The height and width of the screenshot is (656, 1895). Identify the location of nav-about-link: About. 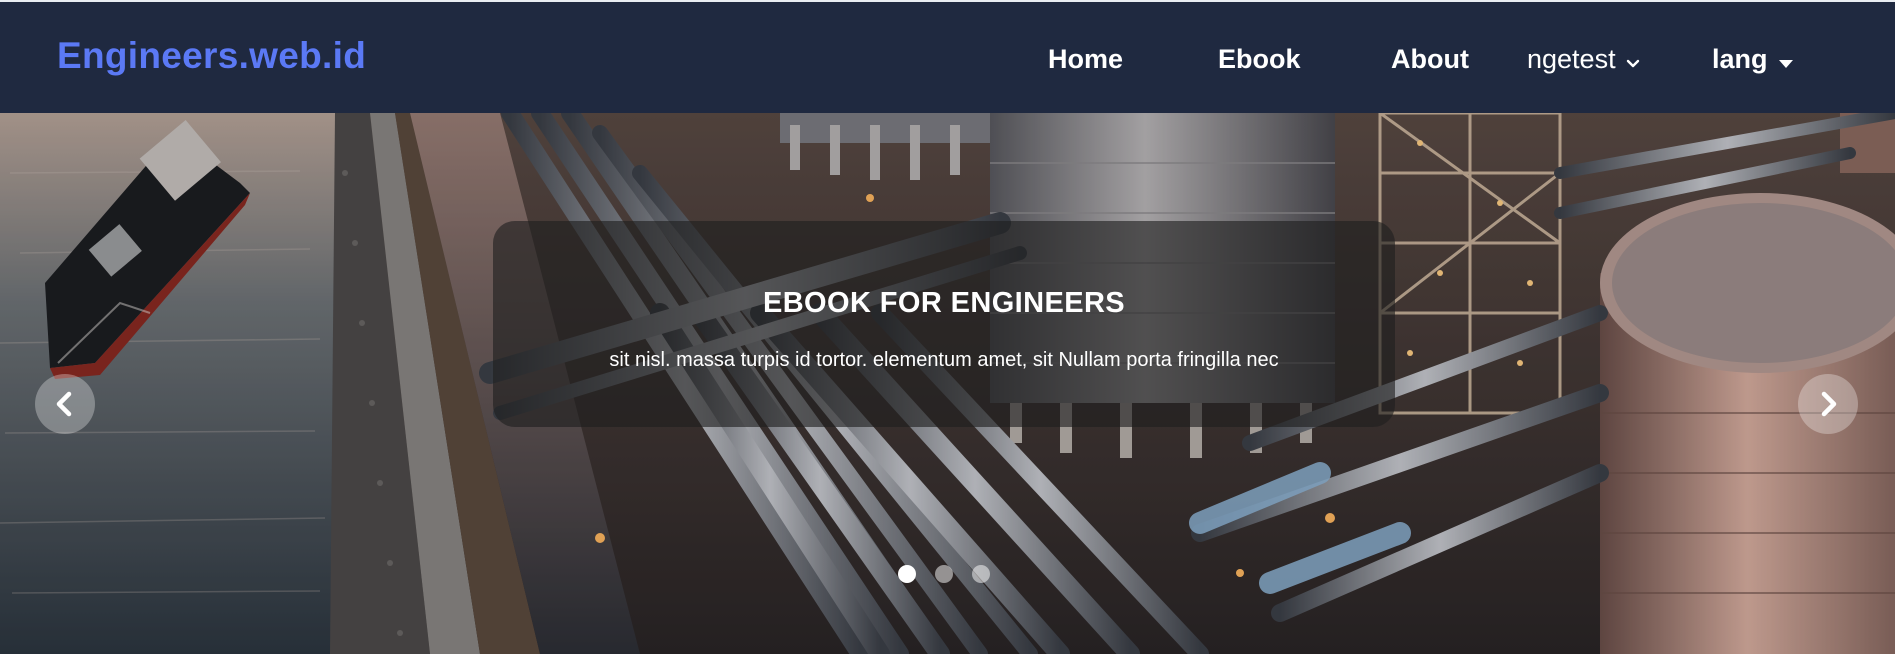
(1430, 59).